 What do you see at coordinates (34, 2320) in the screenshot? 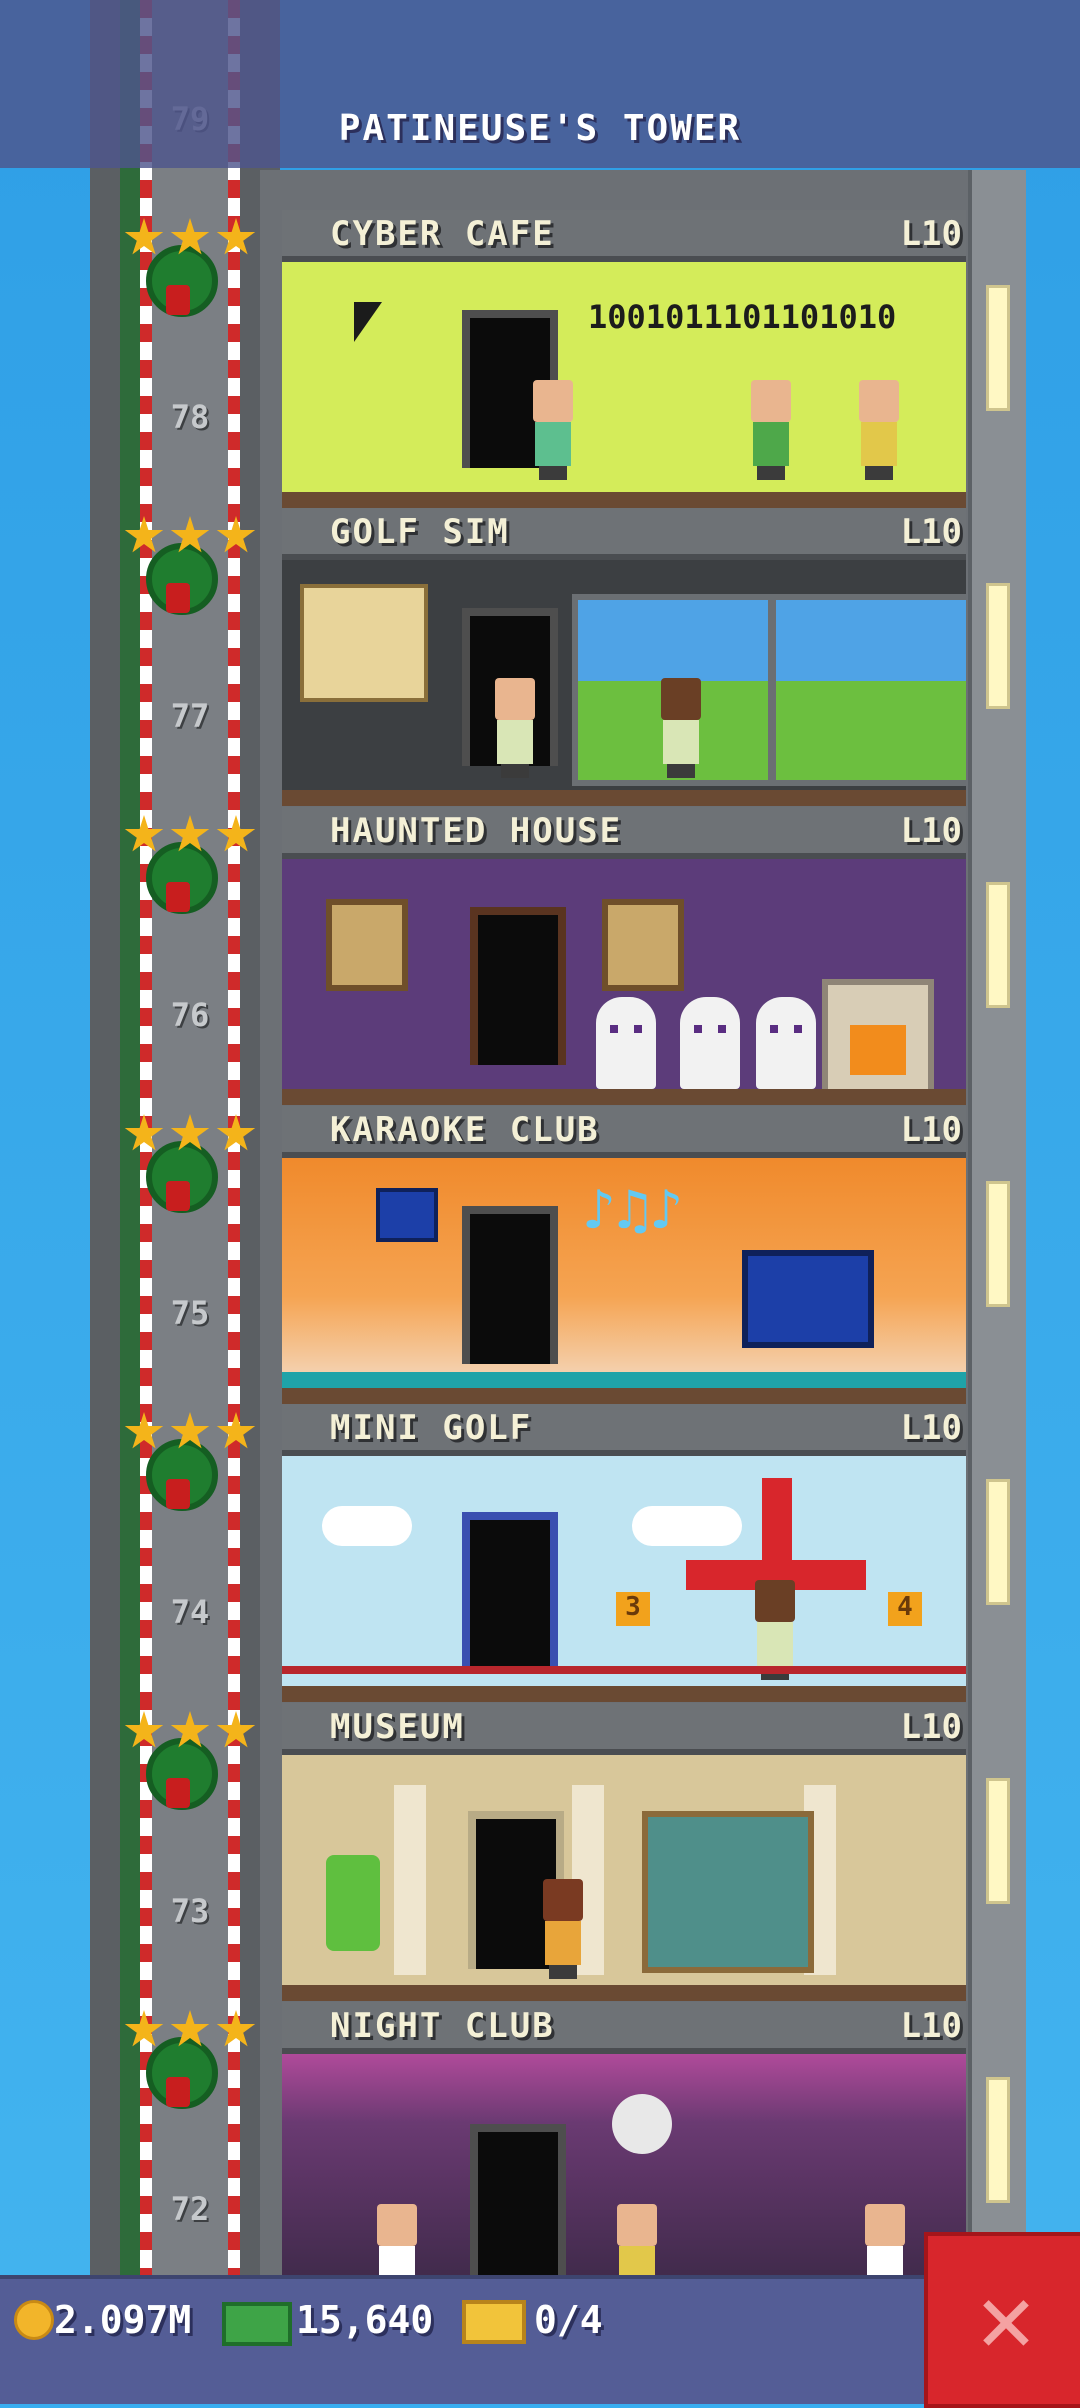
I see `coin-icon` at bounding box center [34, 2320].